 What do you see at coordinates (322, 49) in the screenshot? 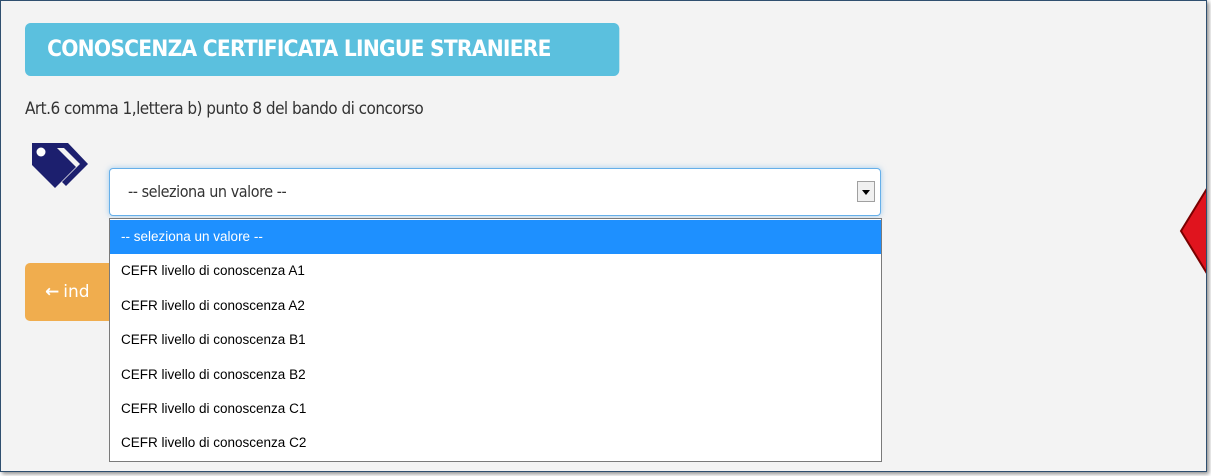
I see `section-title: CONOSCENZA CERTIFICATA LINGUE STRANIERE` at bounding box center [322, 49].